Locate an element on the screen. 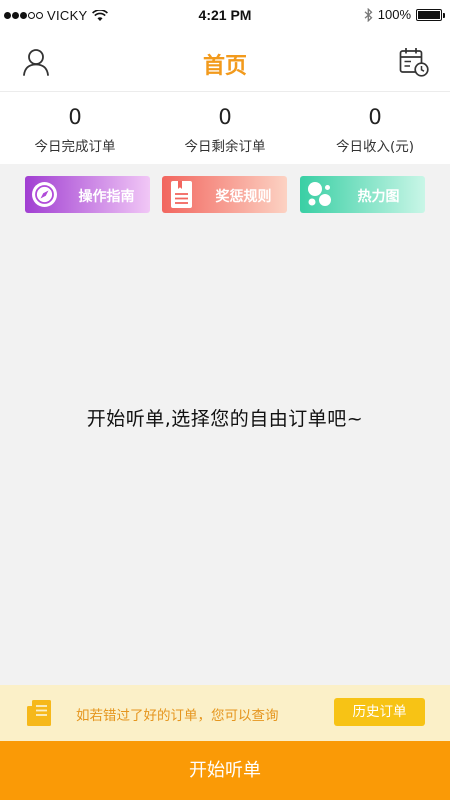 This screenshot has width=450, height=800. compass-icon is located at coordinates (44, 194).